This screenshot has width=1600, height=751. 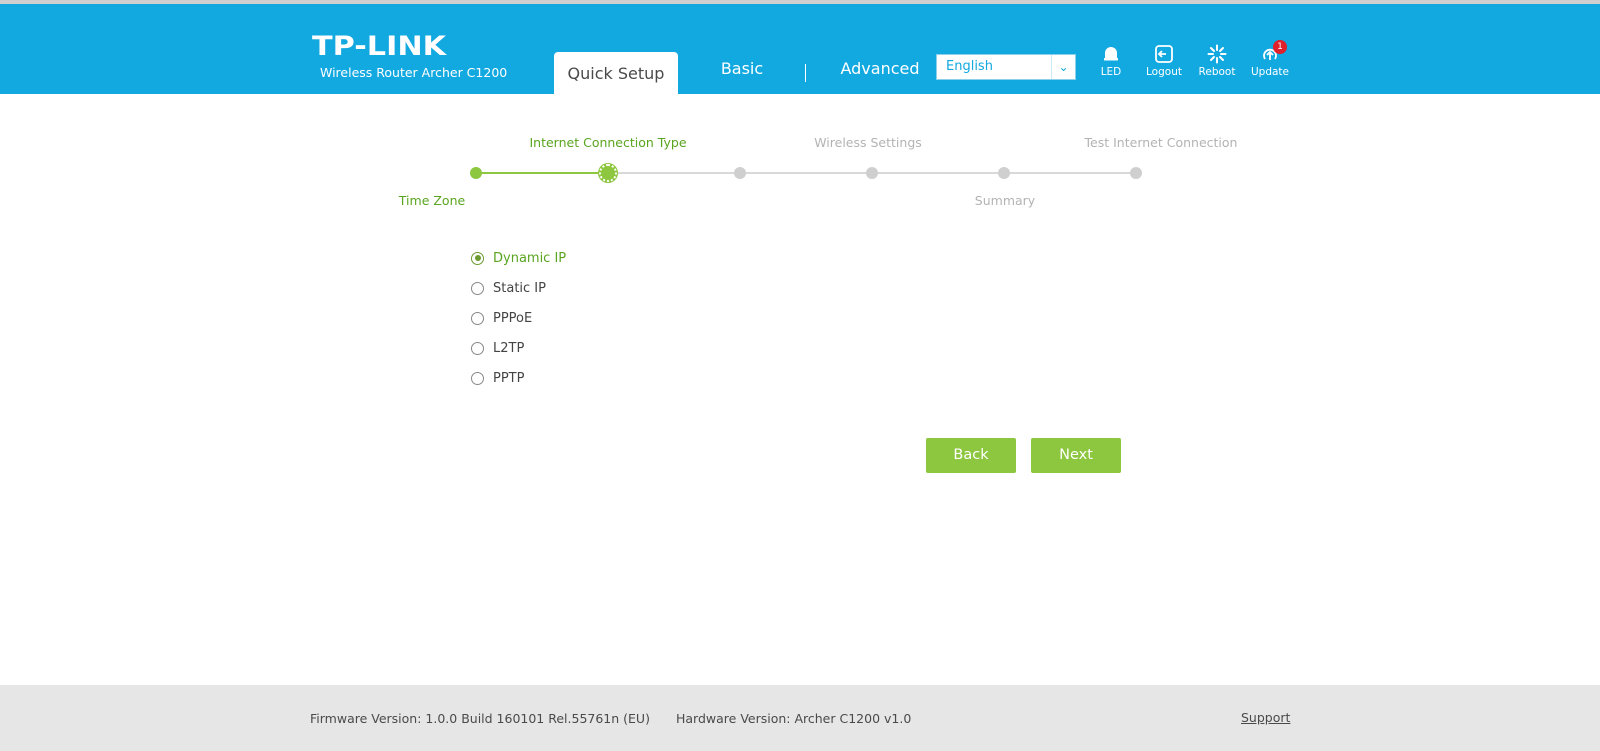 I want to click on step-dot-time-zone, so click(x=476, y=173).